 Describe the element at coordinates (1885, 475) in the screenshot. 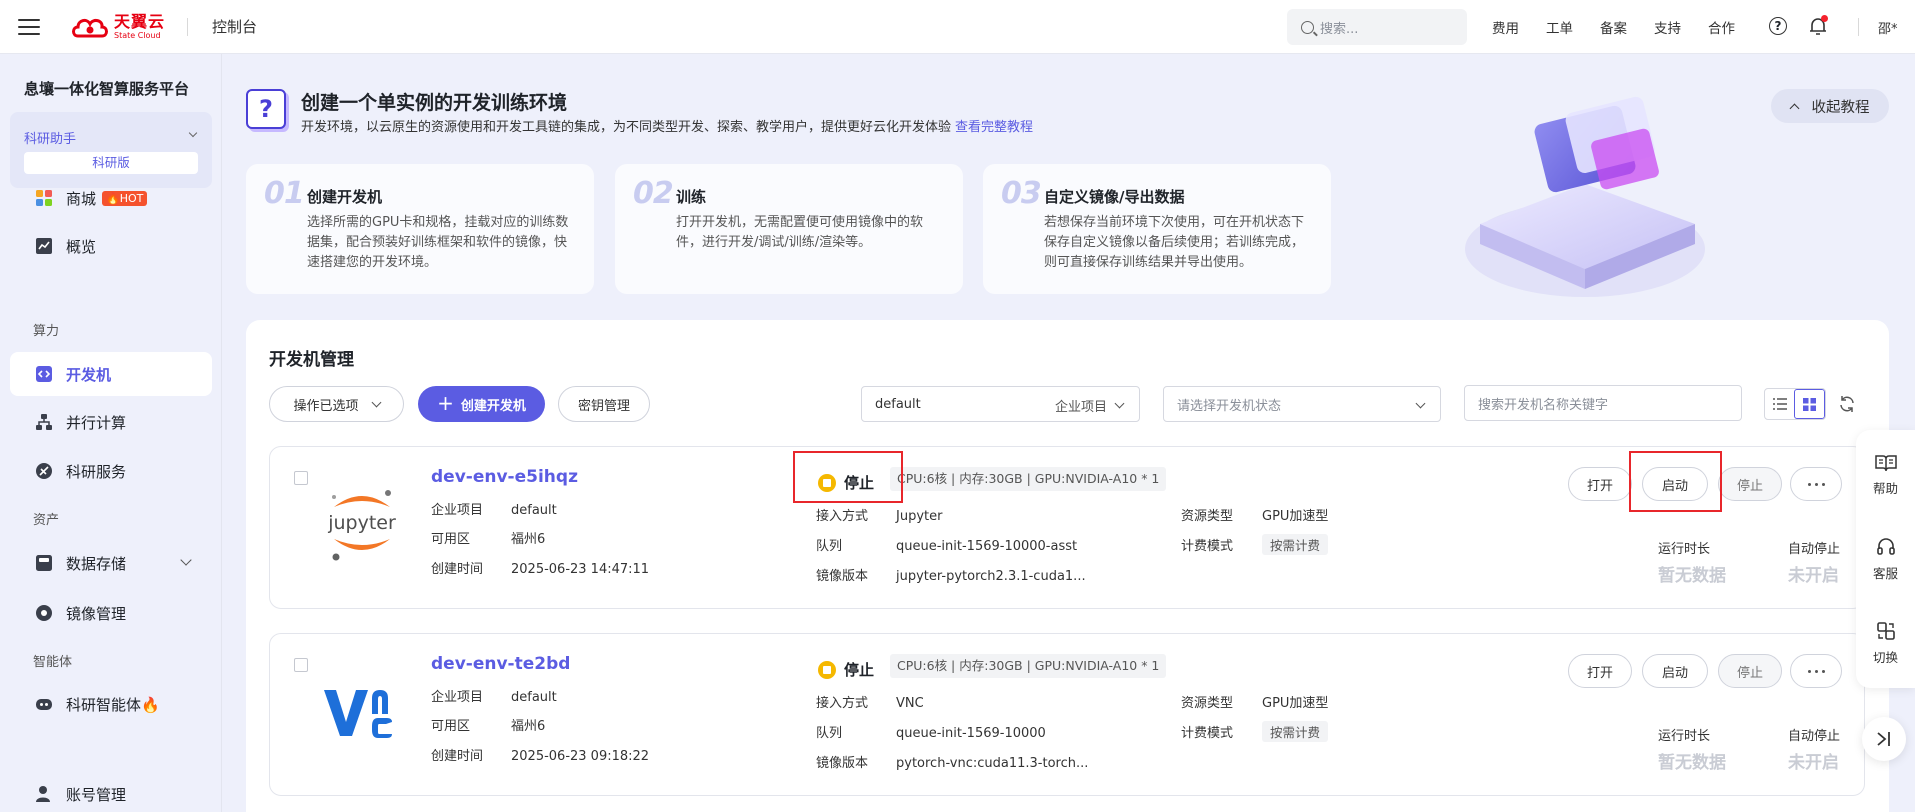

I see `help-float-button: 帮助` at that location.